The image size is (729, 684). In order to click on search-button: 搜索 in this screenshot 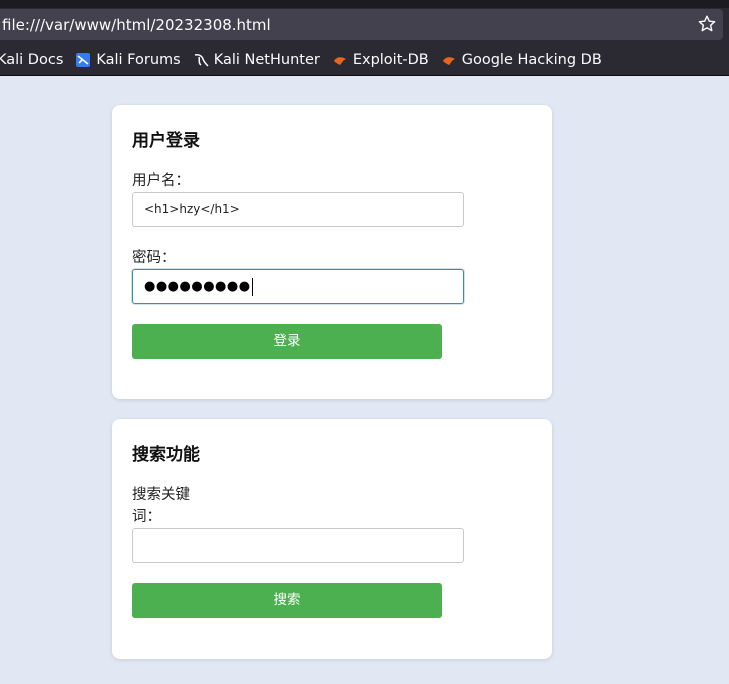, I will do `click(287, 600)`.